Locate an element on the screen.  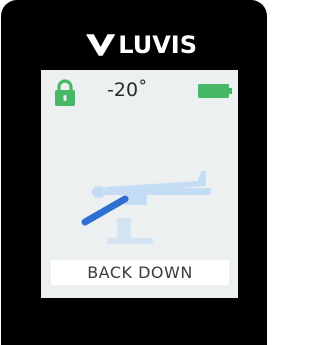
logo-mark-icon is located at coordinates (100, 45).